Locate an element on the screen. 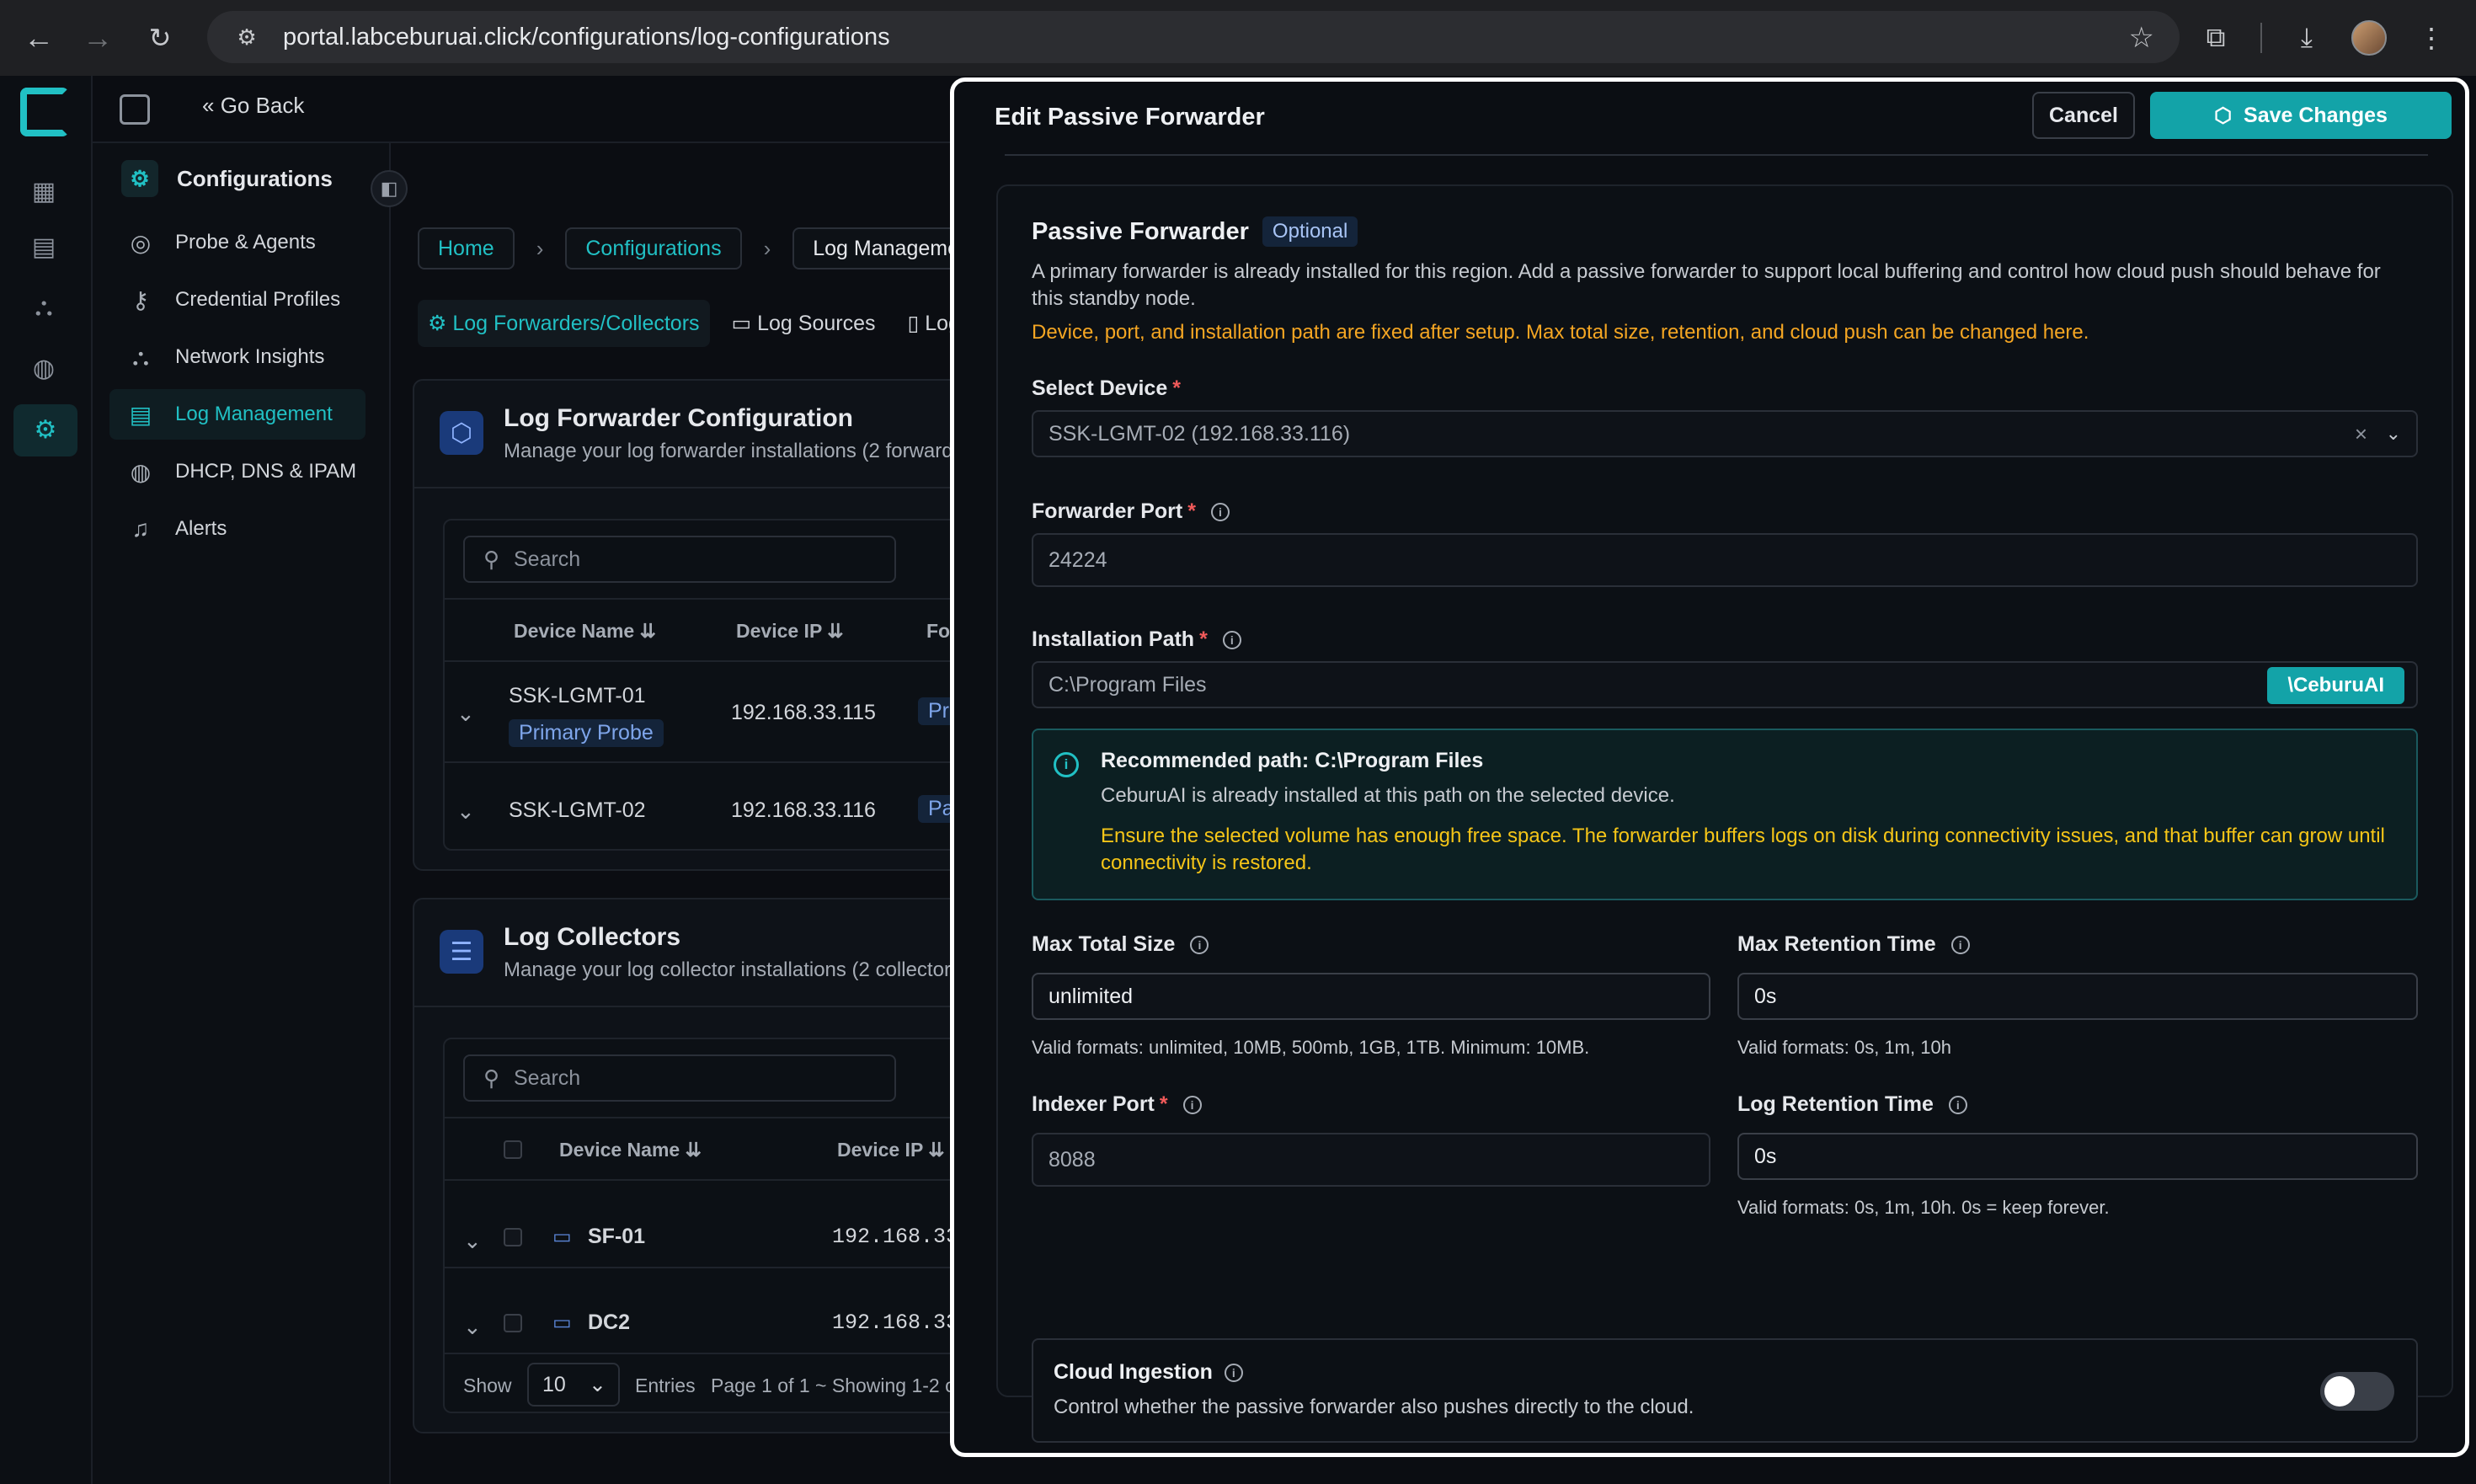 The image size is (2476, 1484). go-back-label: Go Back is located at coordinates (262, 106).